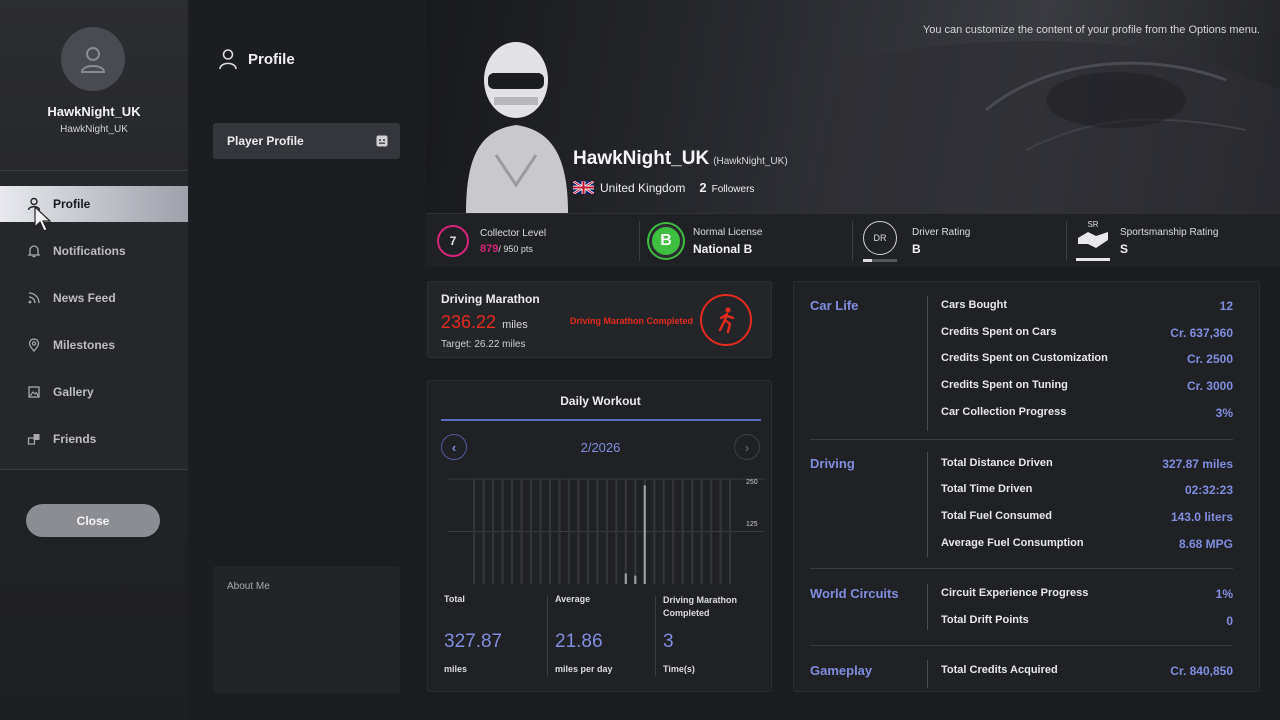 The height and width of the screenshot is (720, 1280). Describe the element at coordinates (228, 59) in the screenshot. I see `person-icon` at that location.